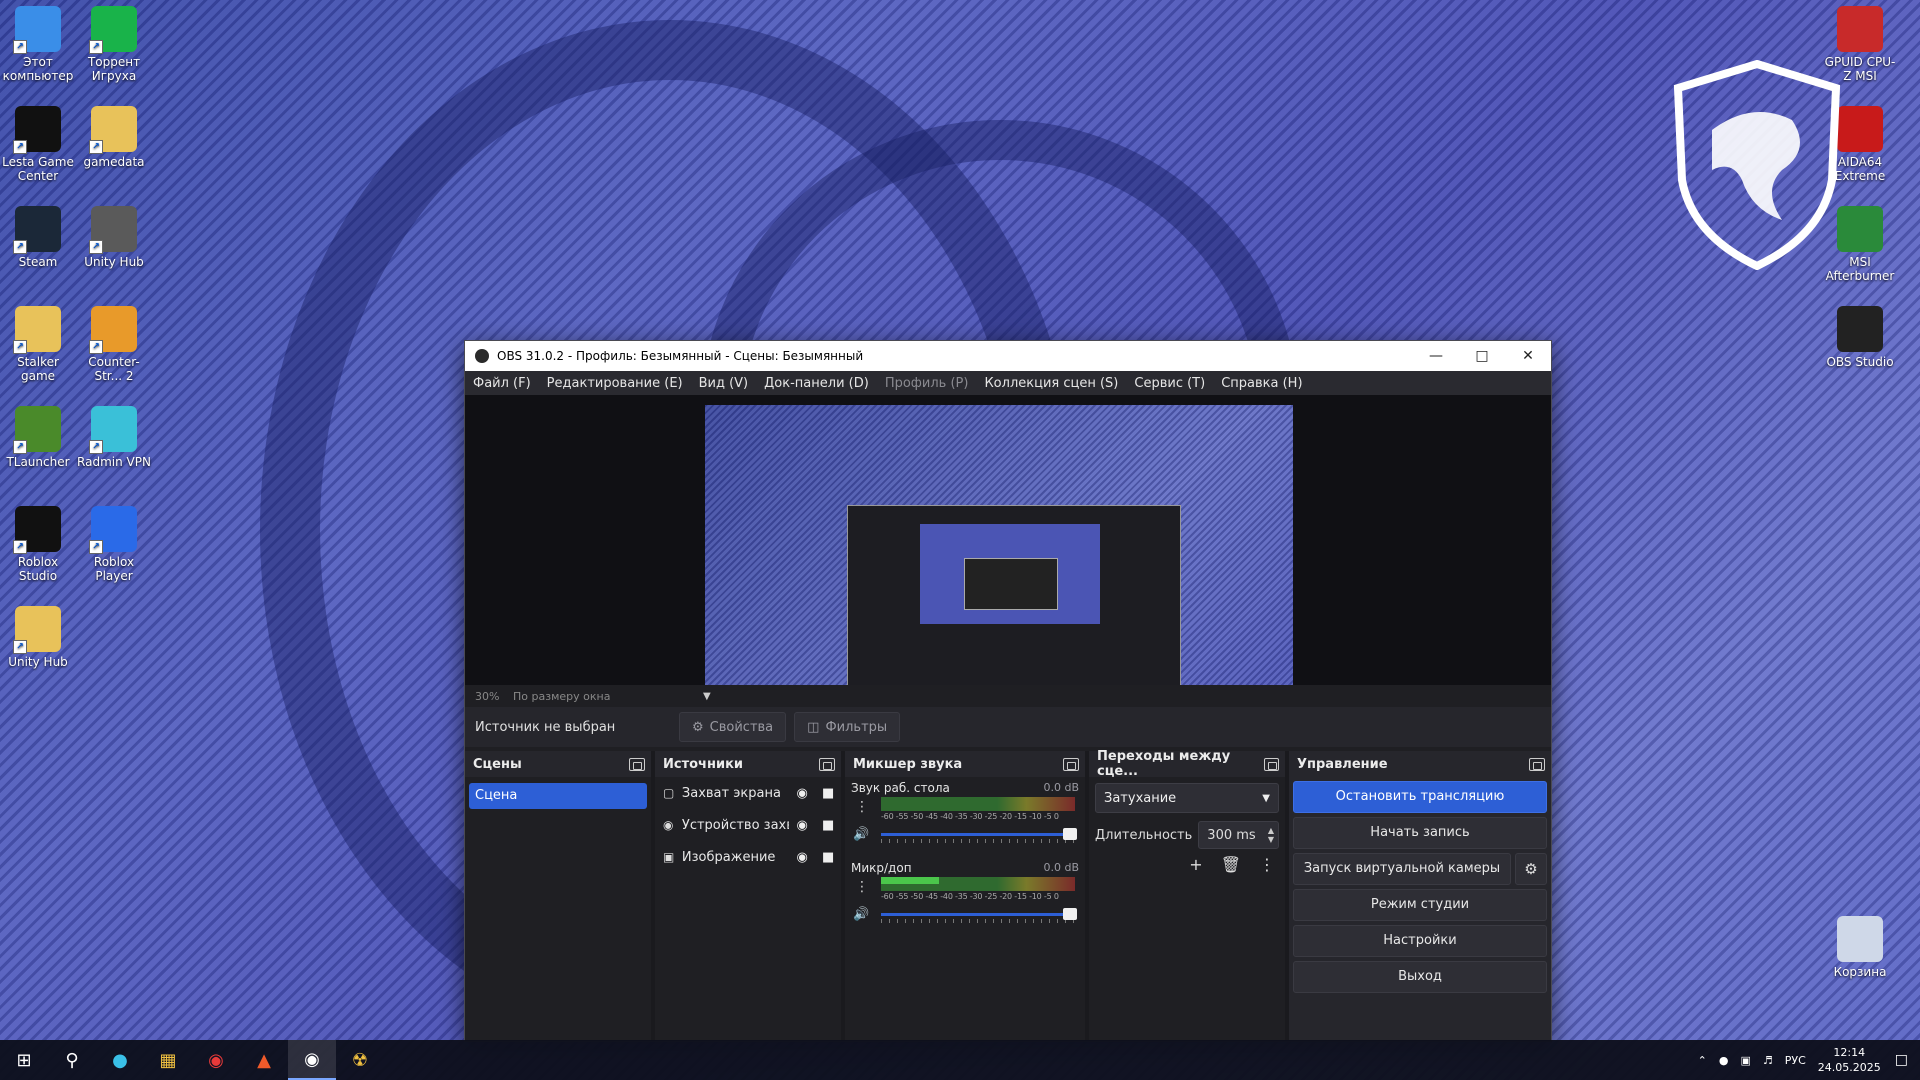 The width and height of the screenshot is (1920, 1080). I want to click on source-item: ▢ Захват экрана ◉ ■, so click(748, 793).